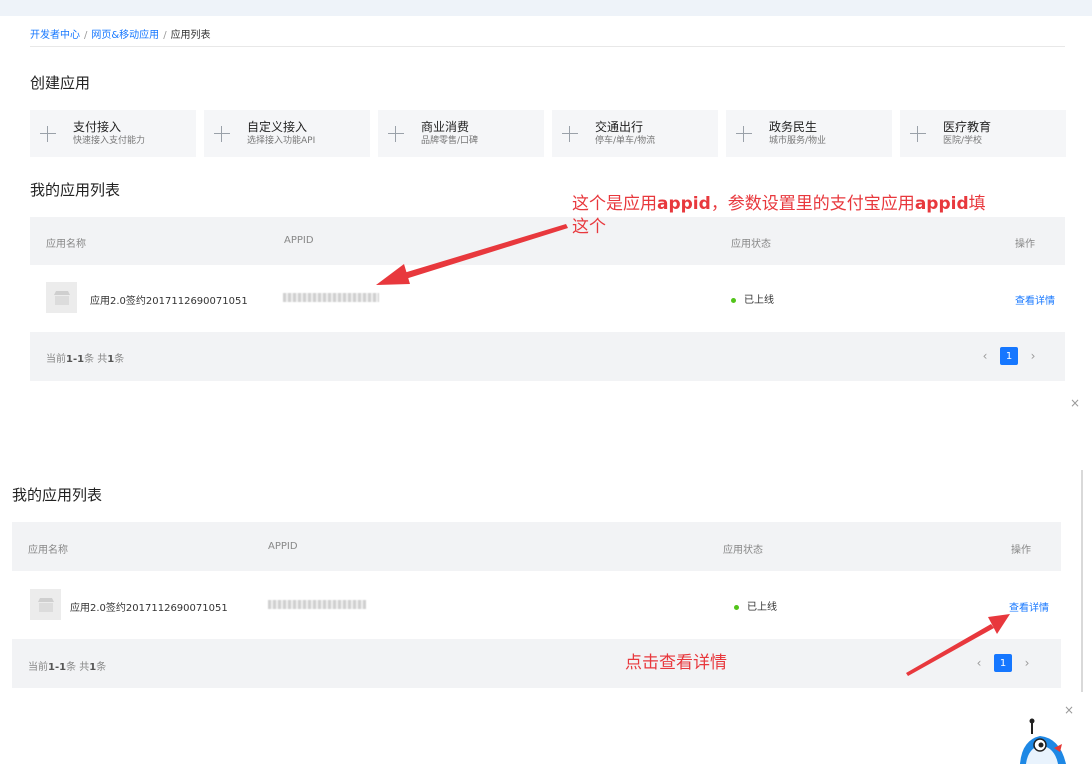  What do you see at coordinates (589, 227) in the screenshot?
I see `appid-annotation-line2: 这个` at bounding box center [589, 227].